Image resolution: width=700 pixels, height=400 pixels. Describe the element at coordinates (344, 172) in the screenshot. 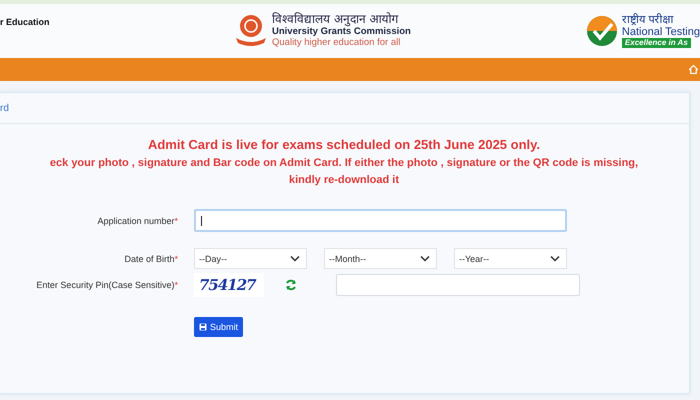

I see `notice-text: eck your photo , signature and Bar code on Admit Card. If either the photo , signature or the QR code is missing, kindly re-download it` at that location.